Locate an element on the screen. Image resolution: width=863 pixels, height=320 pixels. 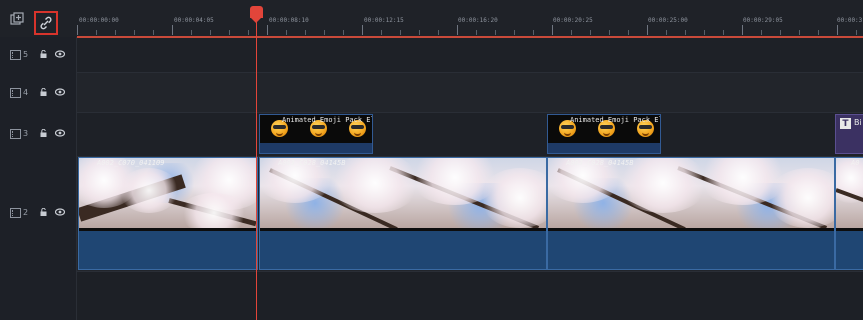
video-clip: A002_C070_041109 is located at coordinates (168, 213).